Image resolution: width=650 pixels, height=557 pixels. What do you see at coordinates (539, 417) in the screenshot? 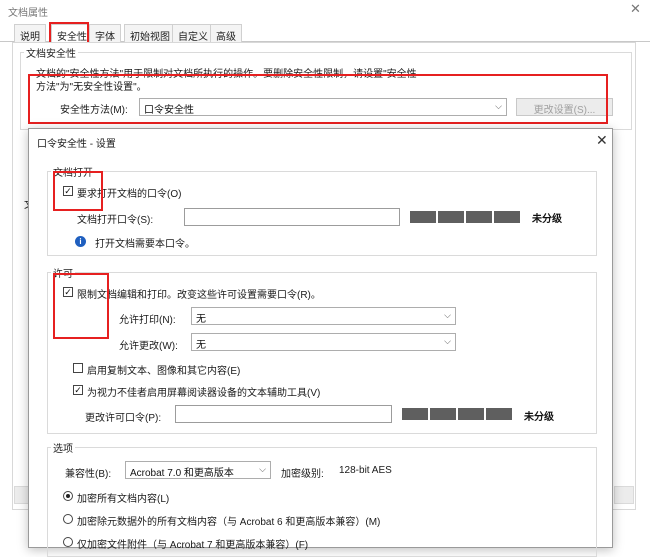
I see `perm-password-strength: 未分级` at bounding box center [539, 417].